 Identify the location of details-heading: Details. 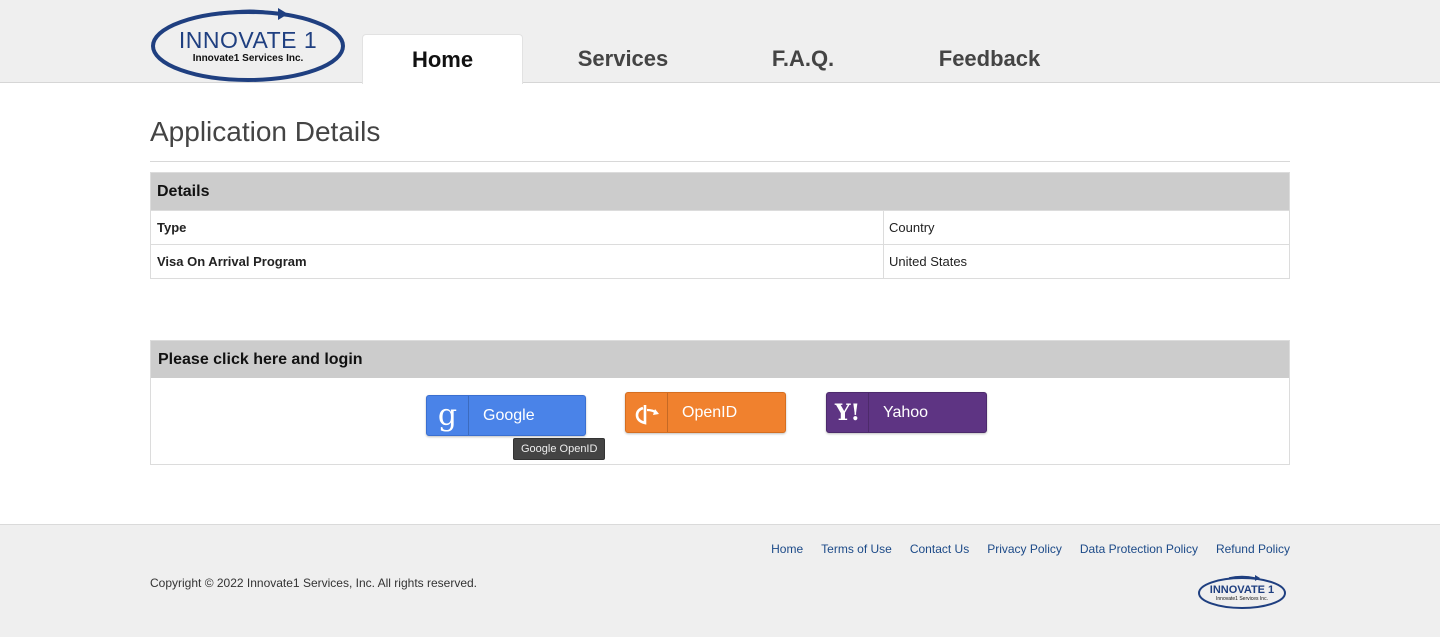
(720, 191).